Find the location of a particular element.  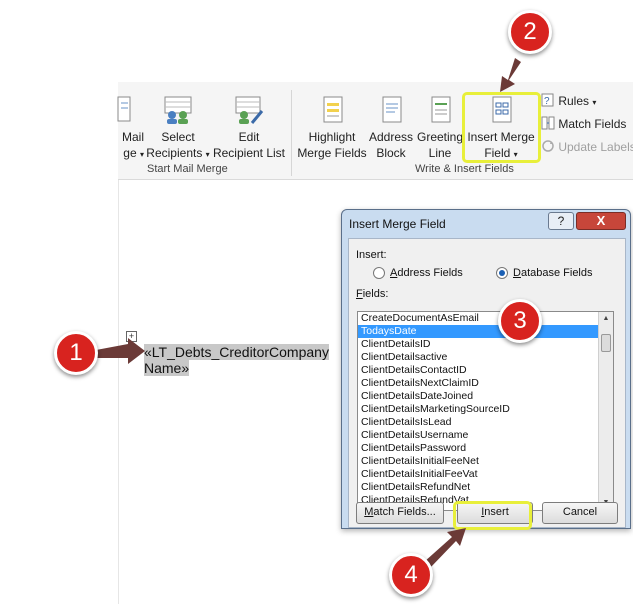

arrow-1-icon is located at coordinates (120, 351).